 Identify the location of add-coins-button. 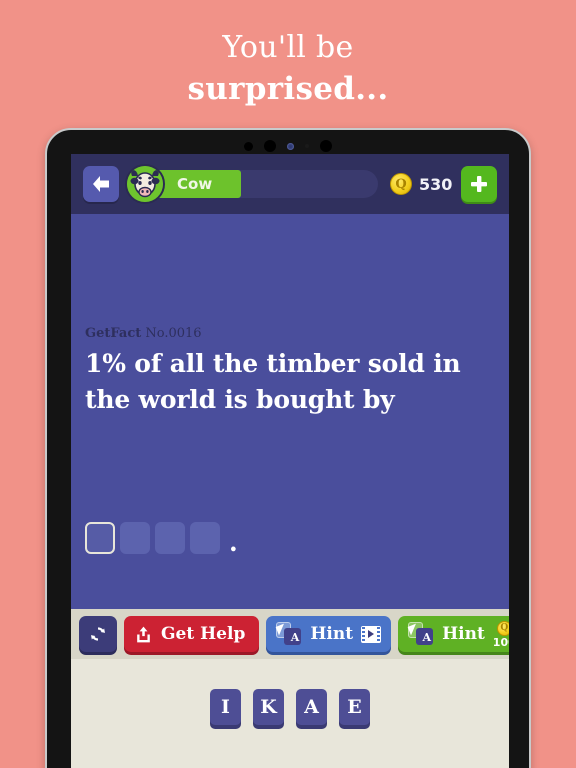
(479, 184).